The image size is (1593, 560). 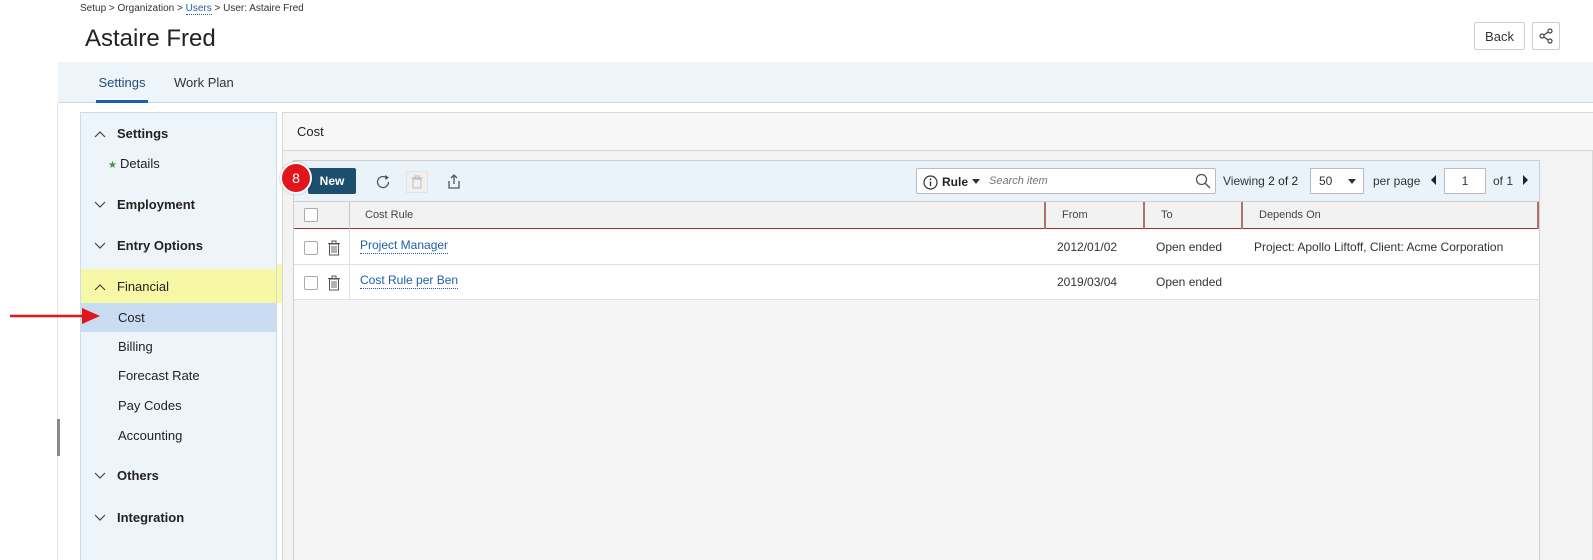 I want to click on sidebar-section-integration: Integration, so click(x=178, y=518).